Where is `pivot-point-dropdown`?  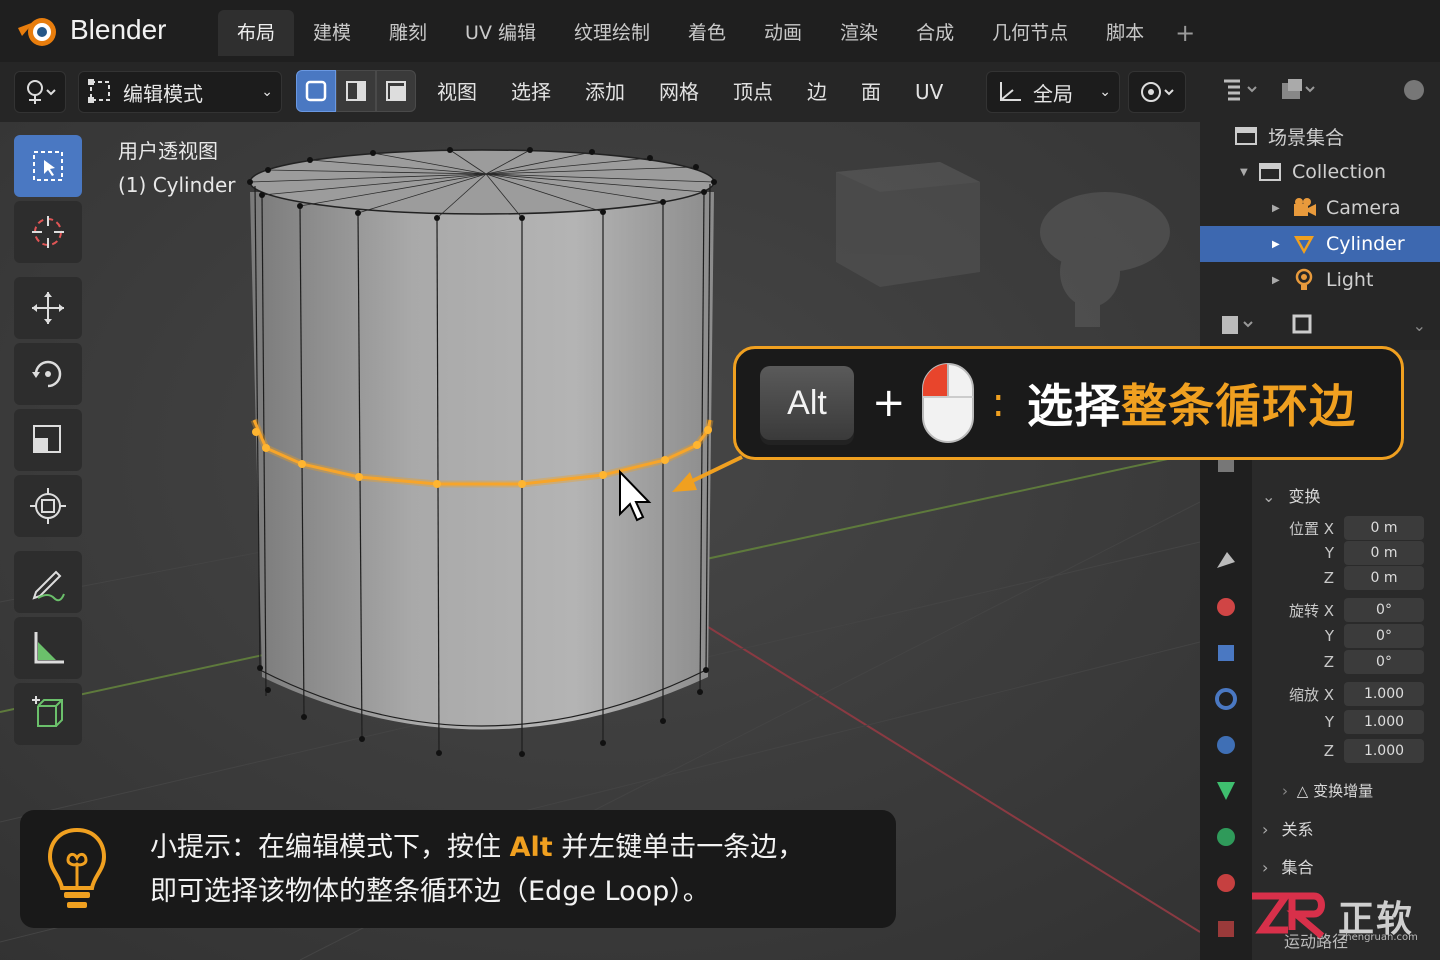
pivot-point-dropdown is located at coordinates (1157, 92).